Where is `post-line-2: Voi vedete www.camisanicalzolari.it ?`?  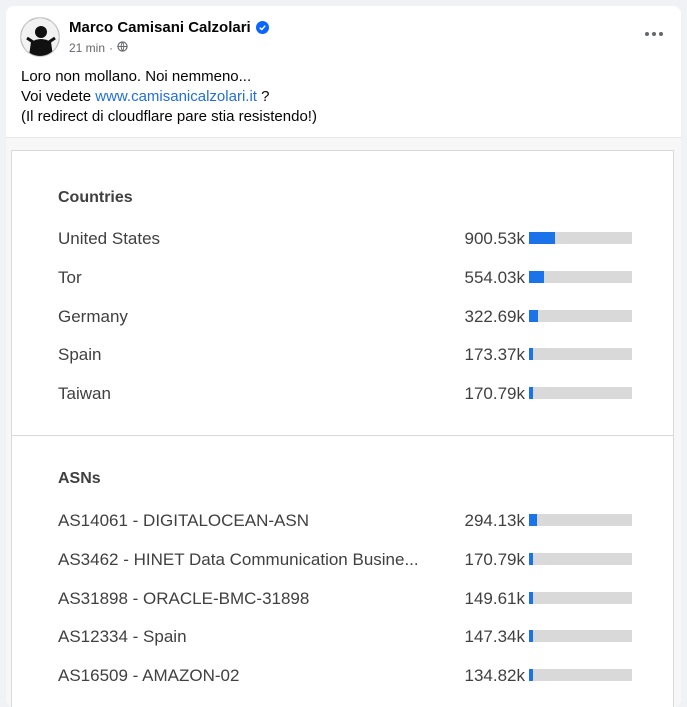 post-line-2: Voi vedete www.camisanicalzolari.it ? is located at coordinates (169, 97).